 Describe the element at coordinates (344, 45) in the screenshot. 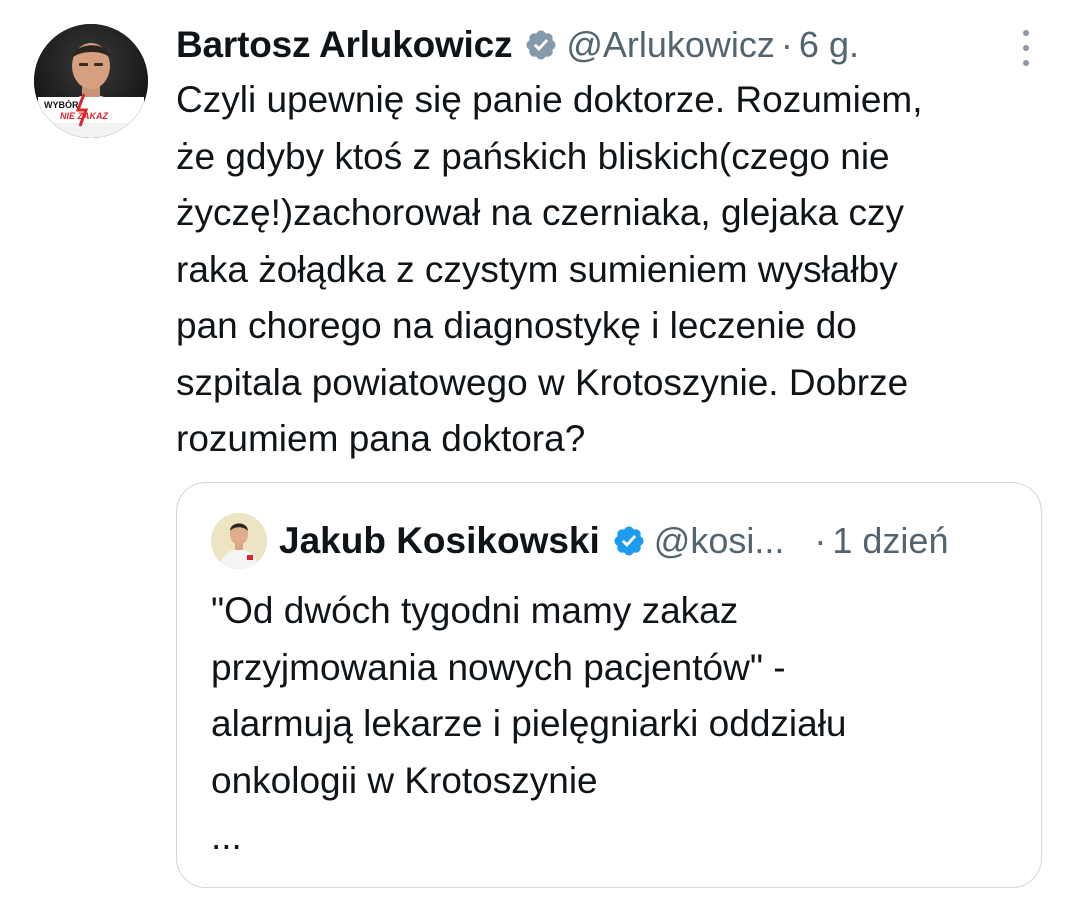

I see `author-name: Bartosz Arlukowicz` at that location.